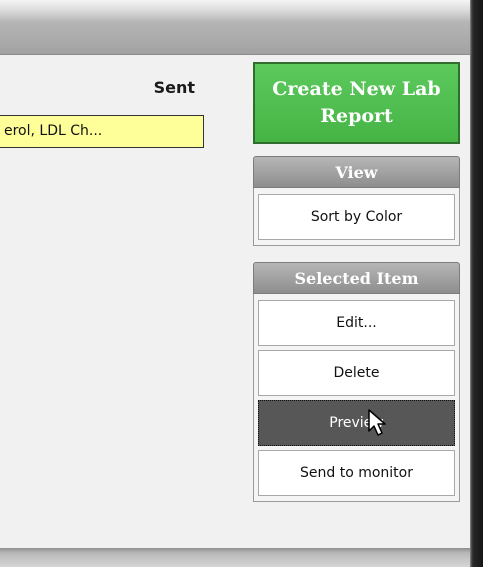 The height and width of the screenshot is (567, 483). I want to click on preview-button: Preview, so click(356, 423).